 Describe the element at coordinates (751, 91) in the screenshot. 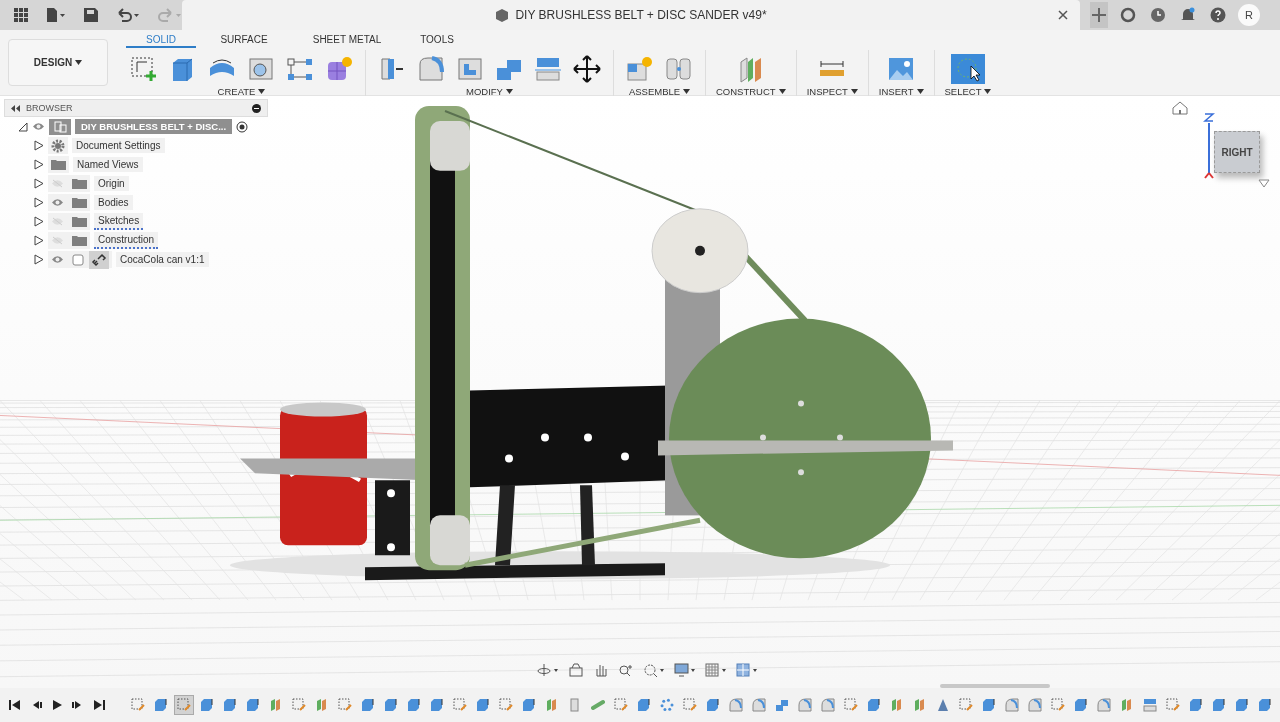

I see `tool-group-menu: CONSTRUCT` at that location.